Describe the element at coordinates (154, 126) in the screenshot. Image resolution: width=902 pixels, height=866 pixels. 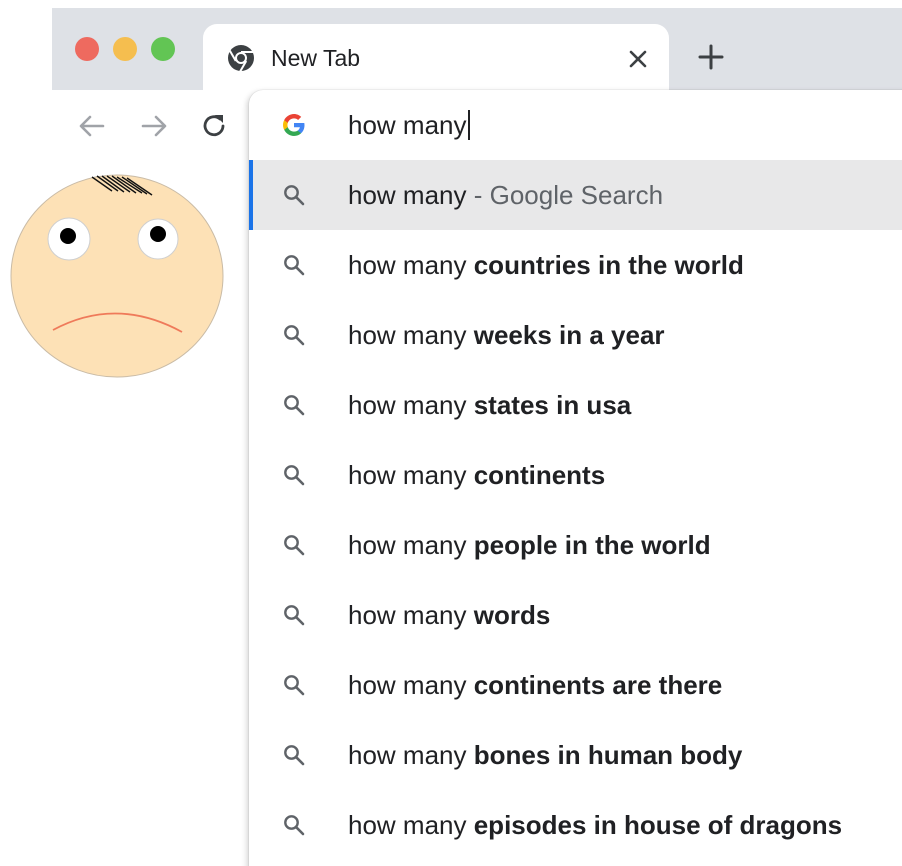
I see `arrow-right-icon` at that location.